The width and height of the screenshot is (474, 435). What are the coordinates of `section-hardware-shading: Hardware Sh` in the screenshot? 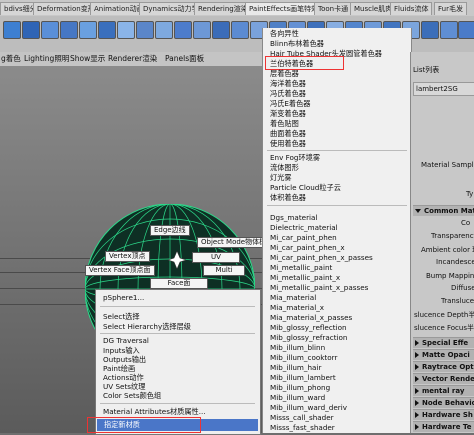 It's located at (443, 414).